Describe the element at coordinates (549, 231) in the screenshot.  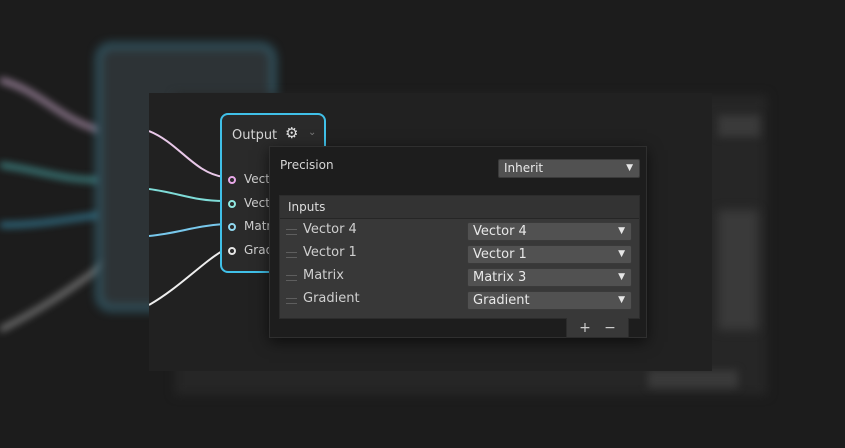
I see `input-type-dropdown: Vector 4 ▼` at that location.